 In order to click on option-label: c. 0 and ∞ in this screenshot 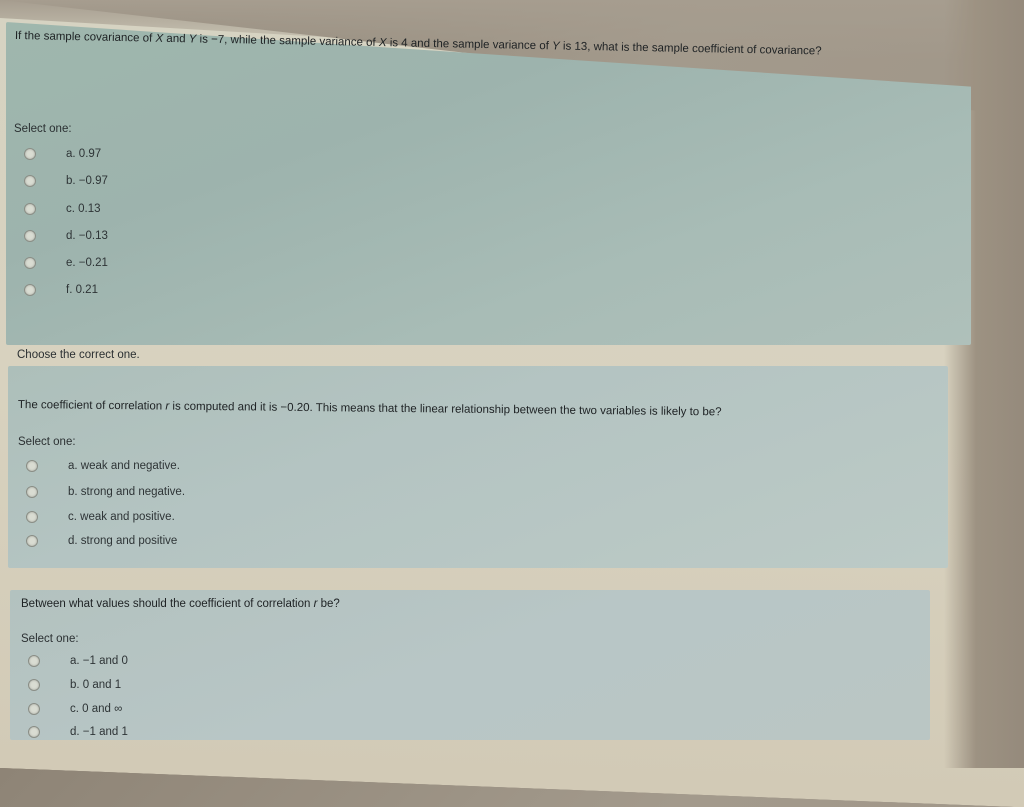, I will do `click(96, 709)`.